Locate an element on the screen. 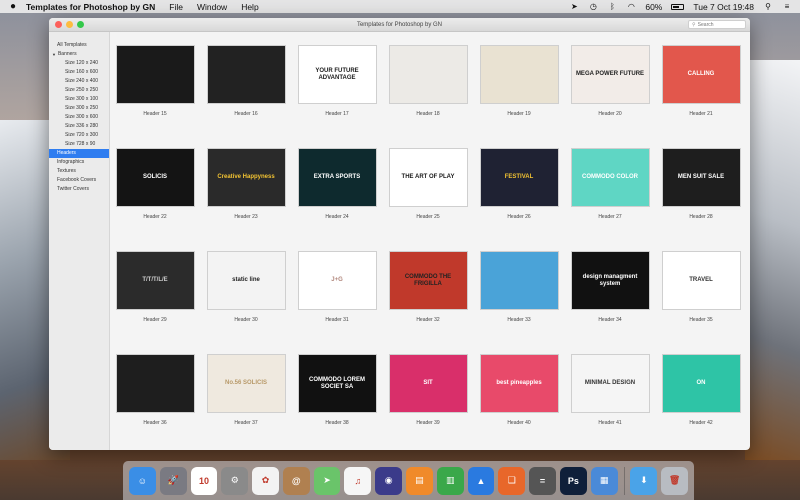 The image size is (800, 500). template-tile: Header 18 is located at coordinates (428, 96).